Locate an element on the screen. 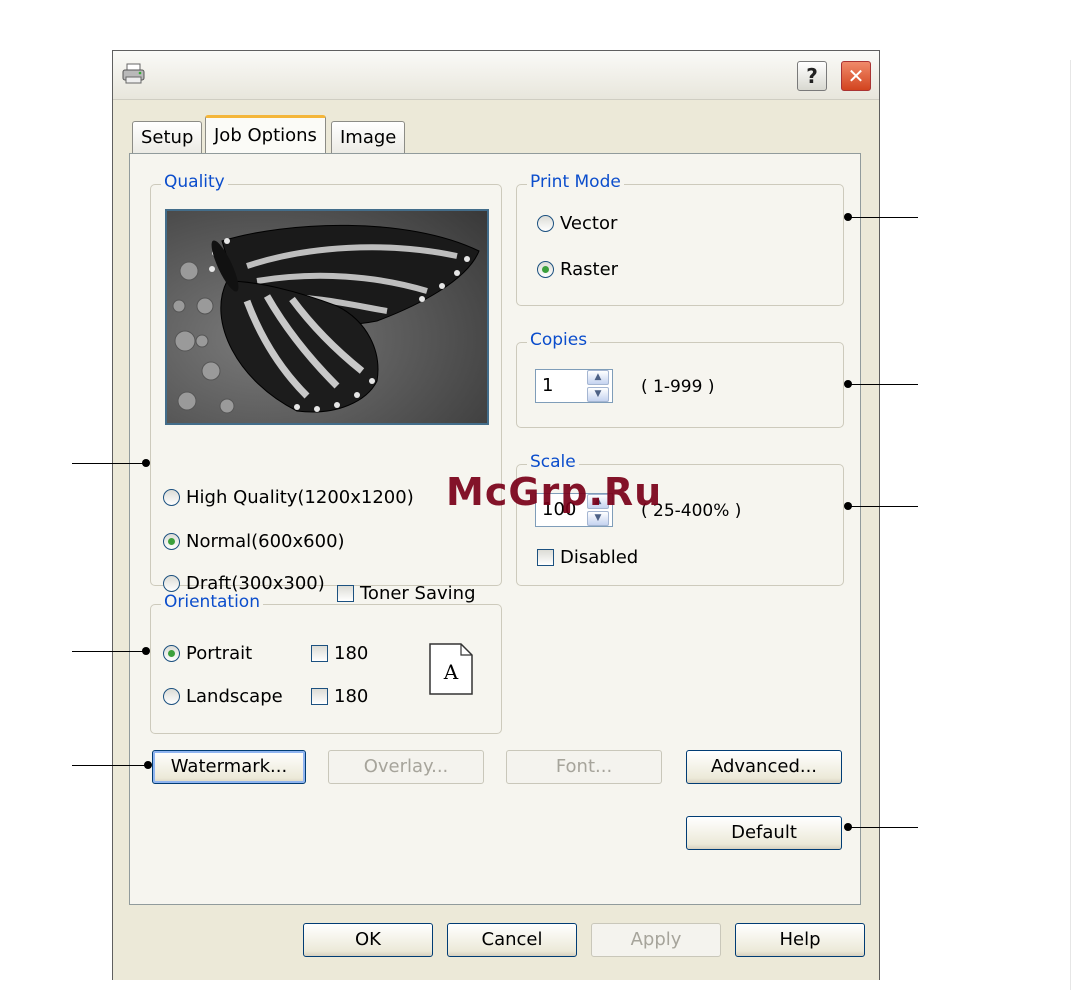 Image resolution: width=1072 pixels, height=990 pixels. landscape-label: Landscape is located at coordinates (234, 696).